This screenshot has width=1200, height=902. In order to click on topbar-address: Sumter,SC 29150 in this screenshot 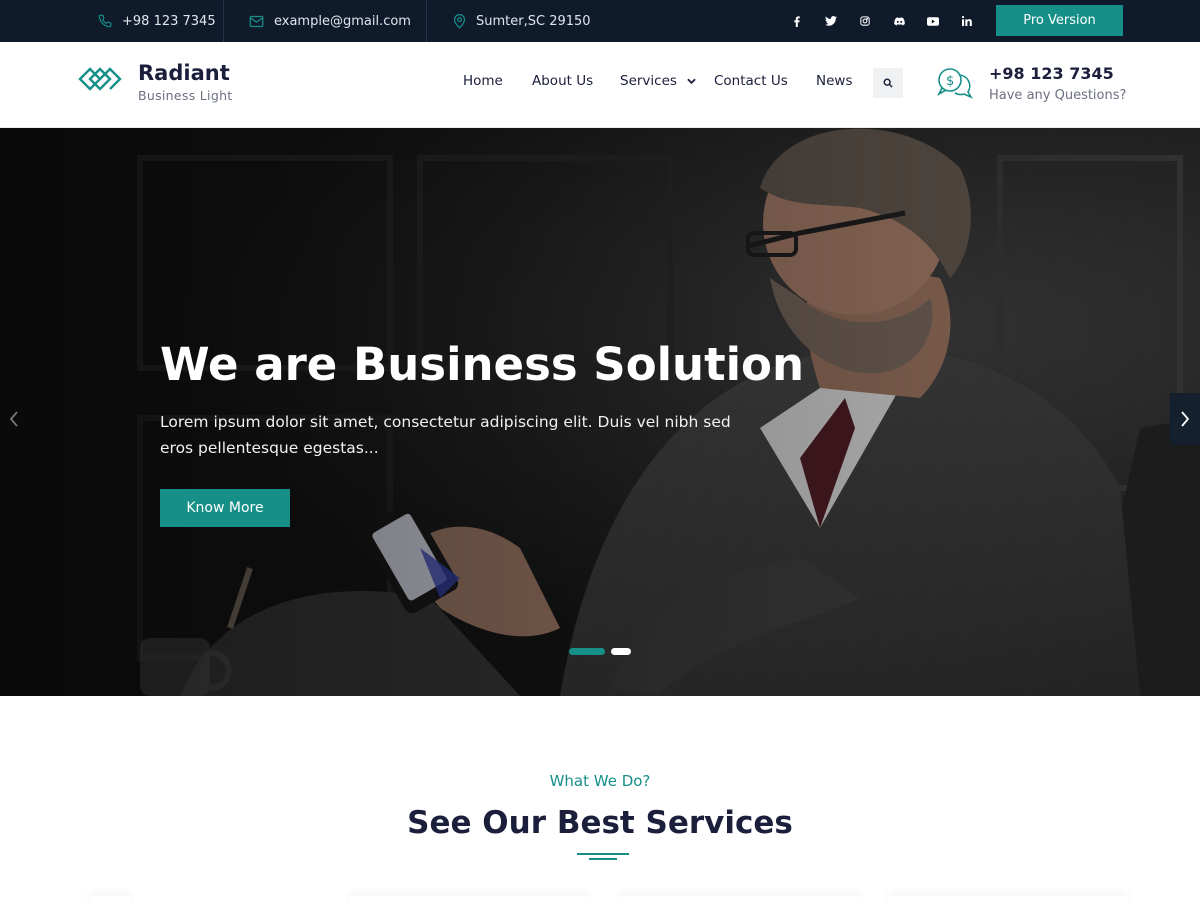, I will do `click(522, 21)`.